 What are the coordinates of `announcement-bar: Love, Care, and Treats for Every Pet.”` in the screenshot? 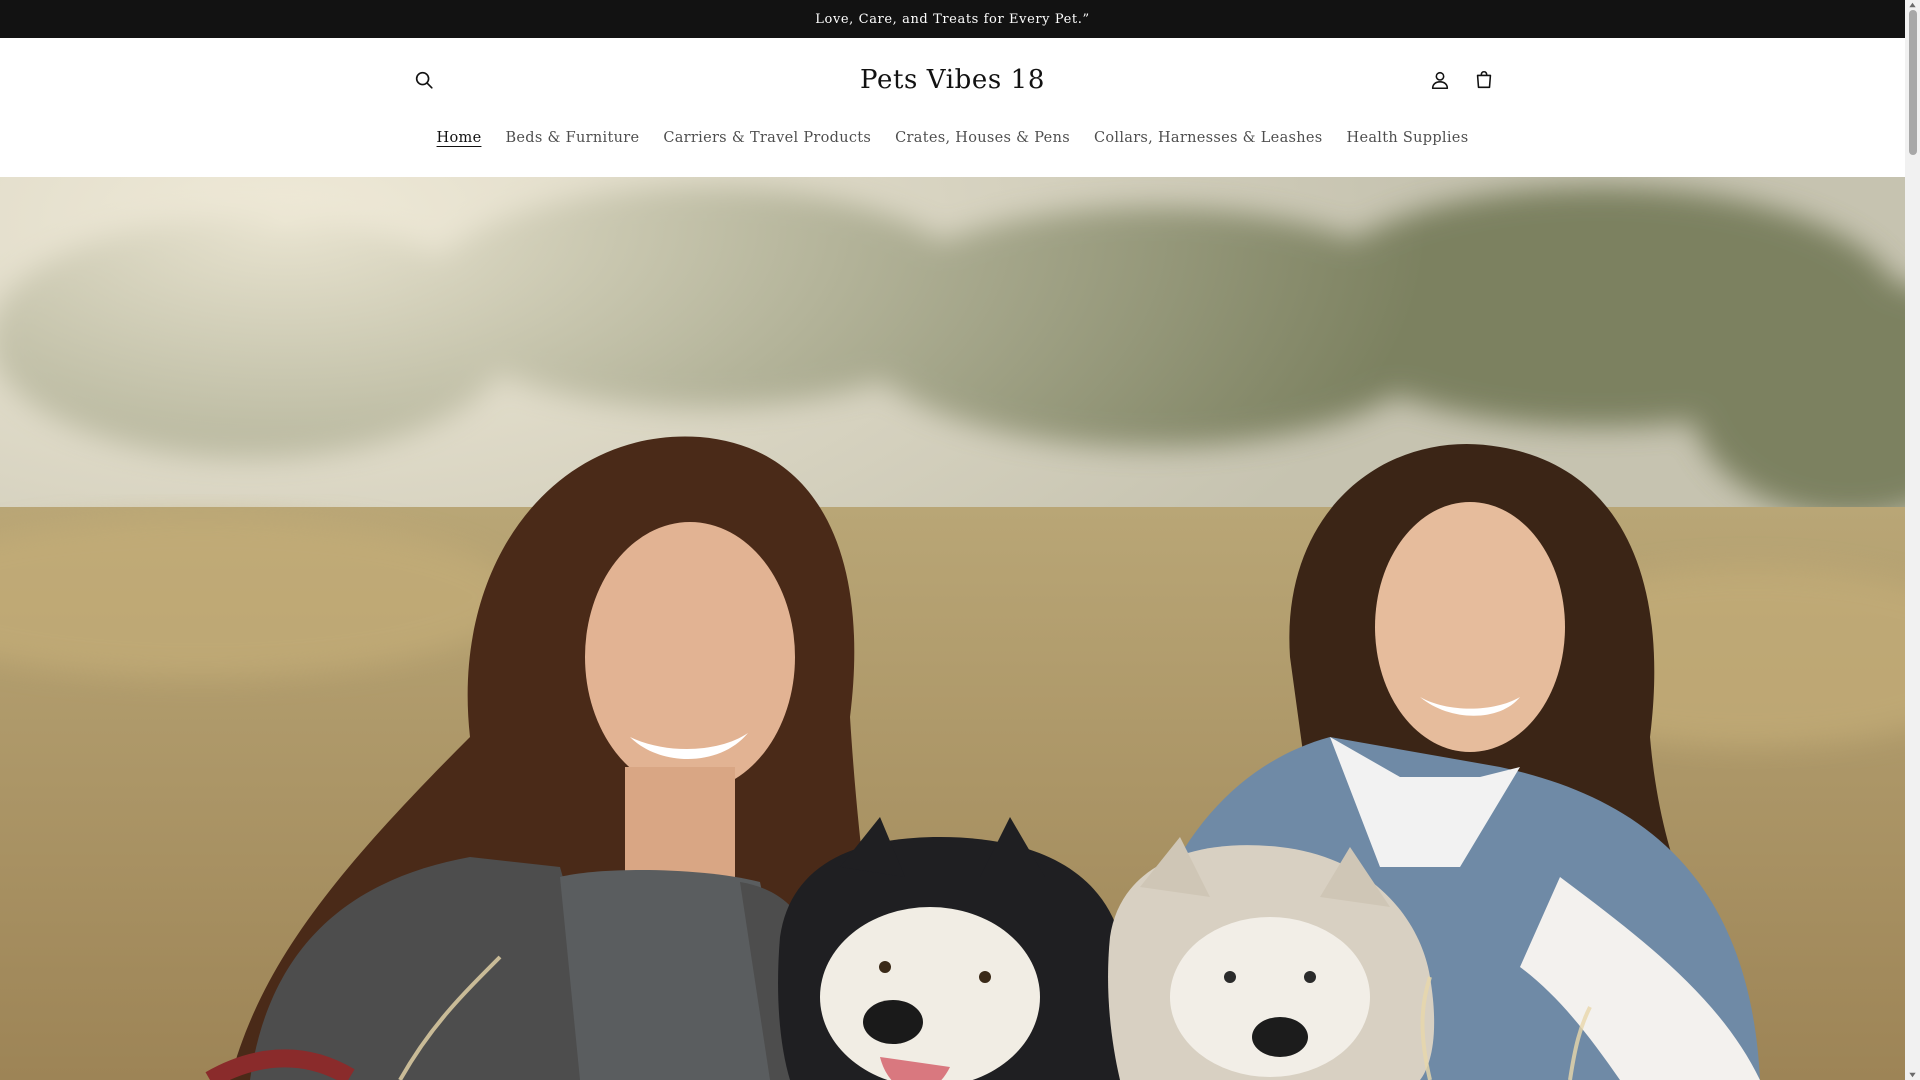 It's located at (952, 19).